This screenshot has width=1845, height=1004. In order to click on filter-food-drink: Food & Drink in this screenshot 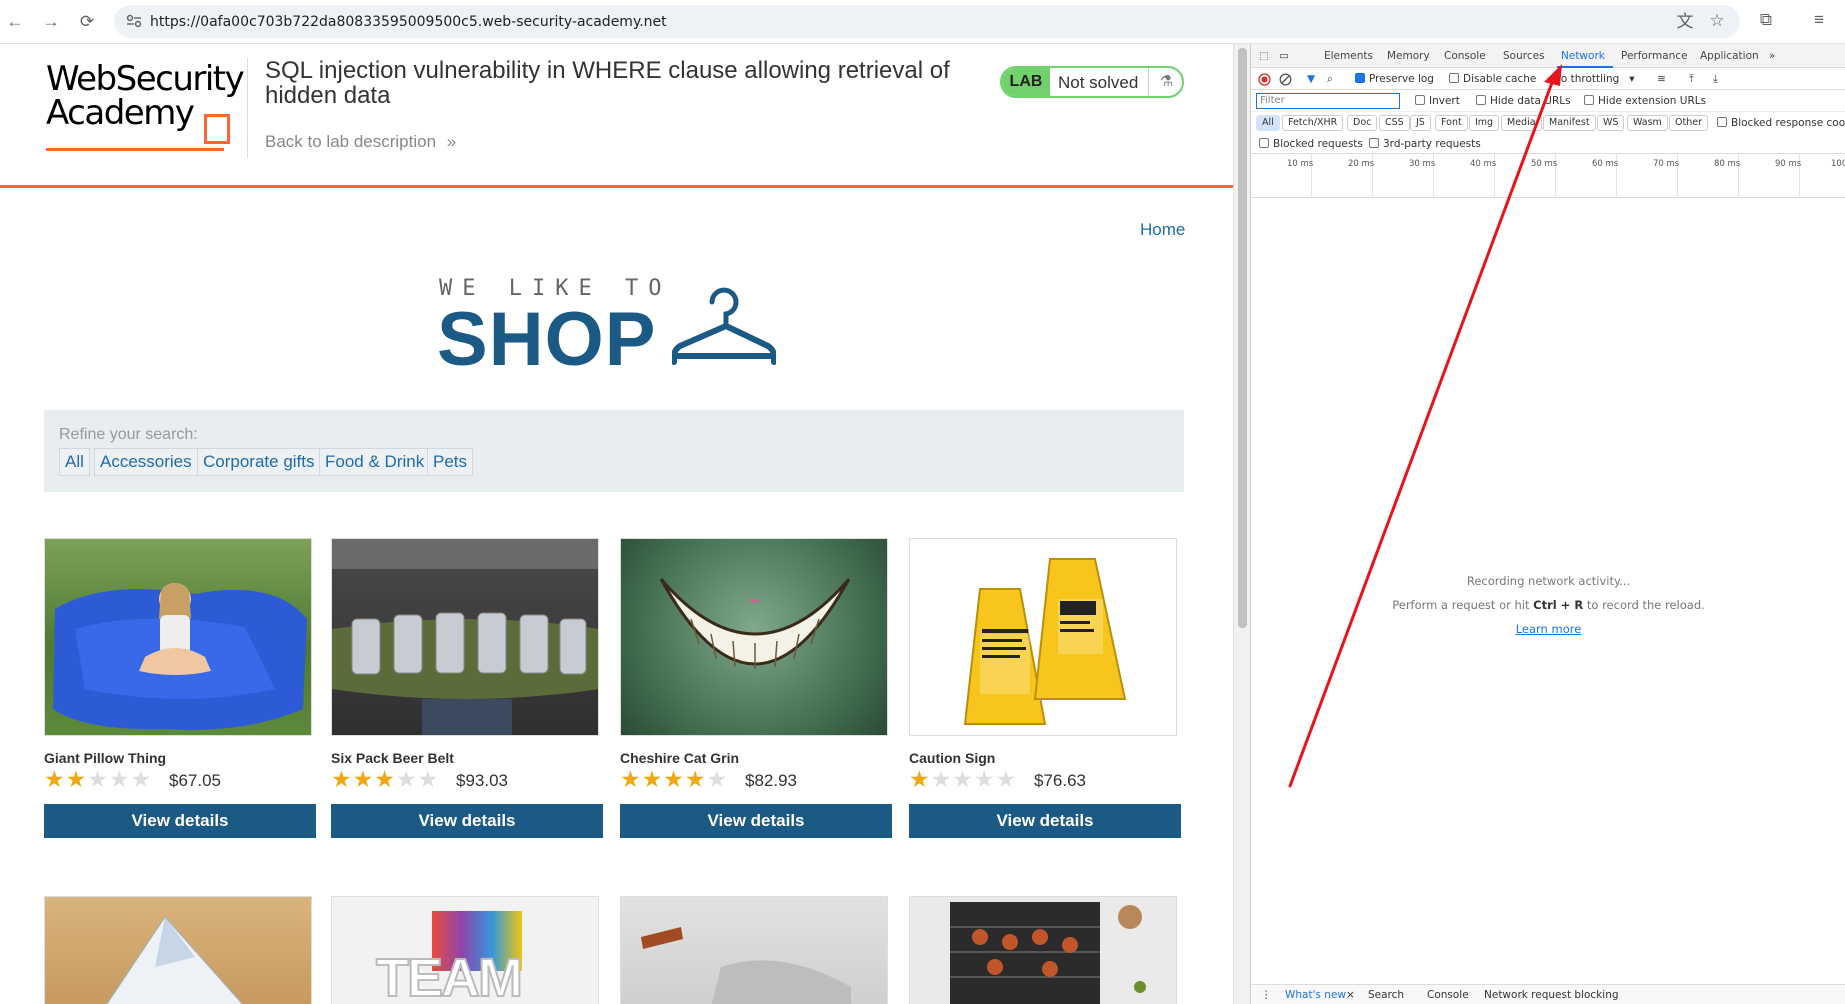, I will do `click(375, 462)`.